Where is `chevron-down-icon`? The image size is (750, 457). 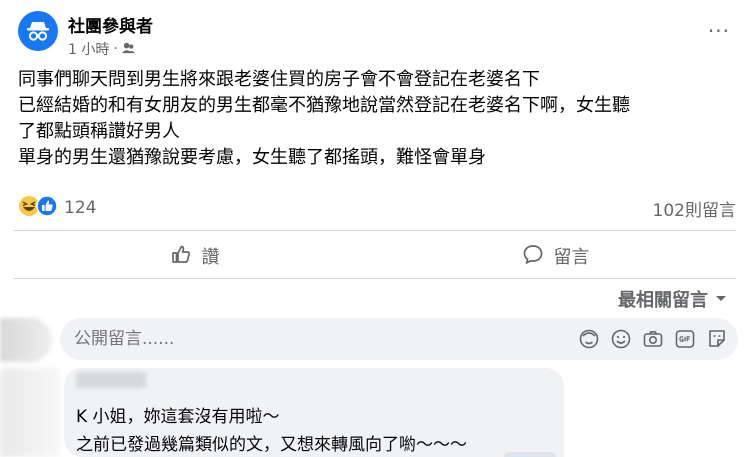 chevron-down-icon is located at coordinates (721, 299).